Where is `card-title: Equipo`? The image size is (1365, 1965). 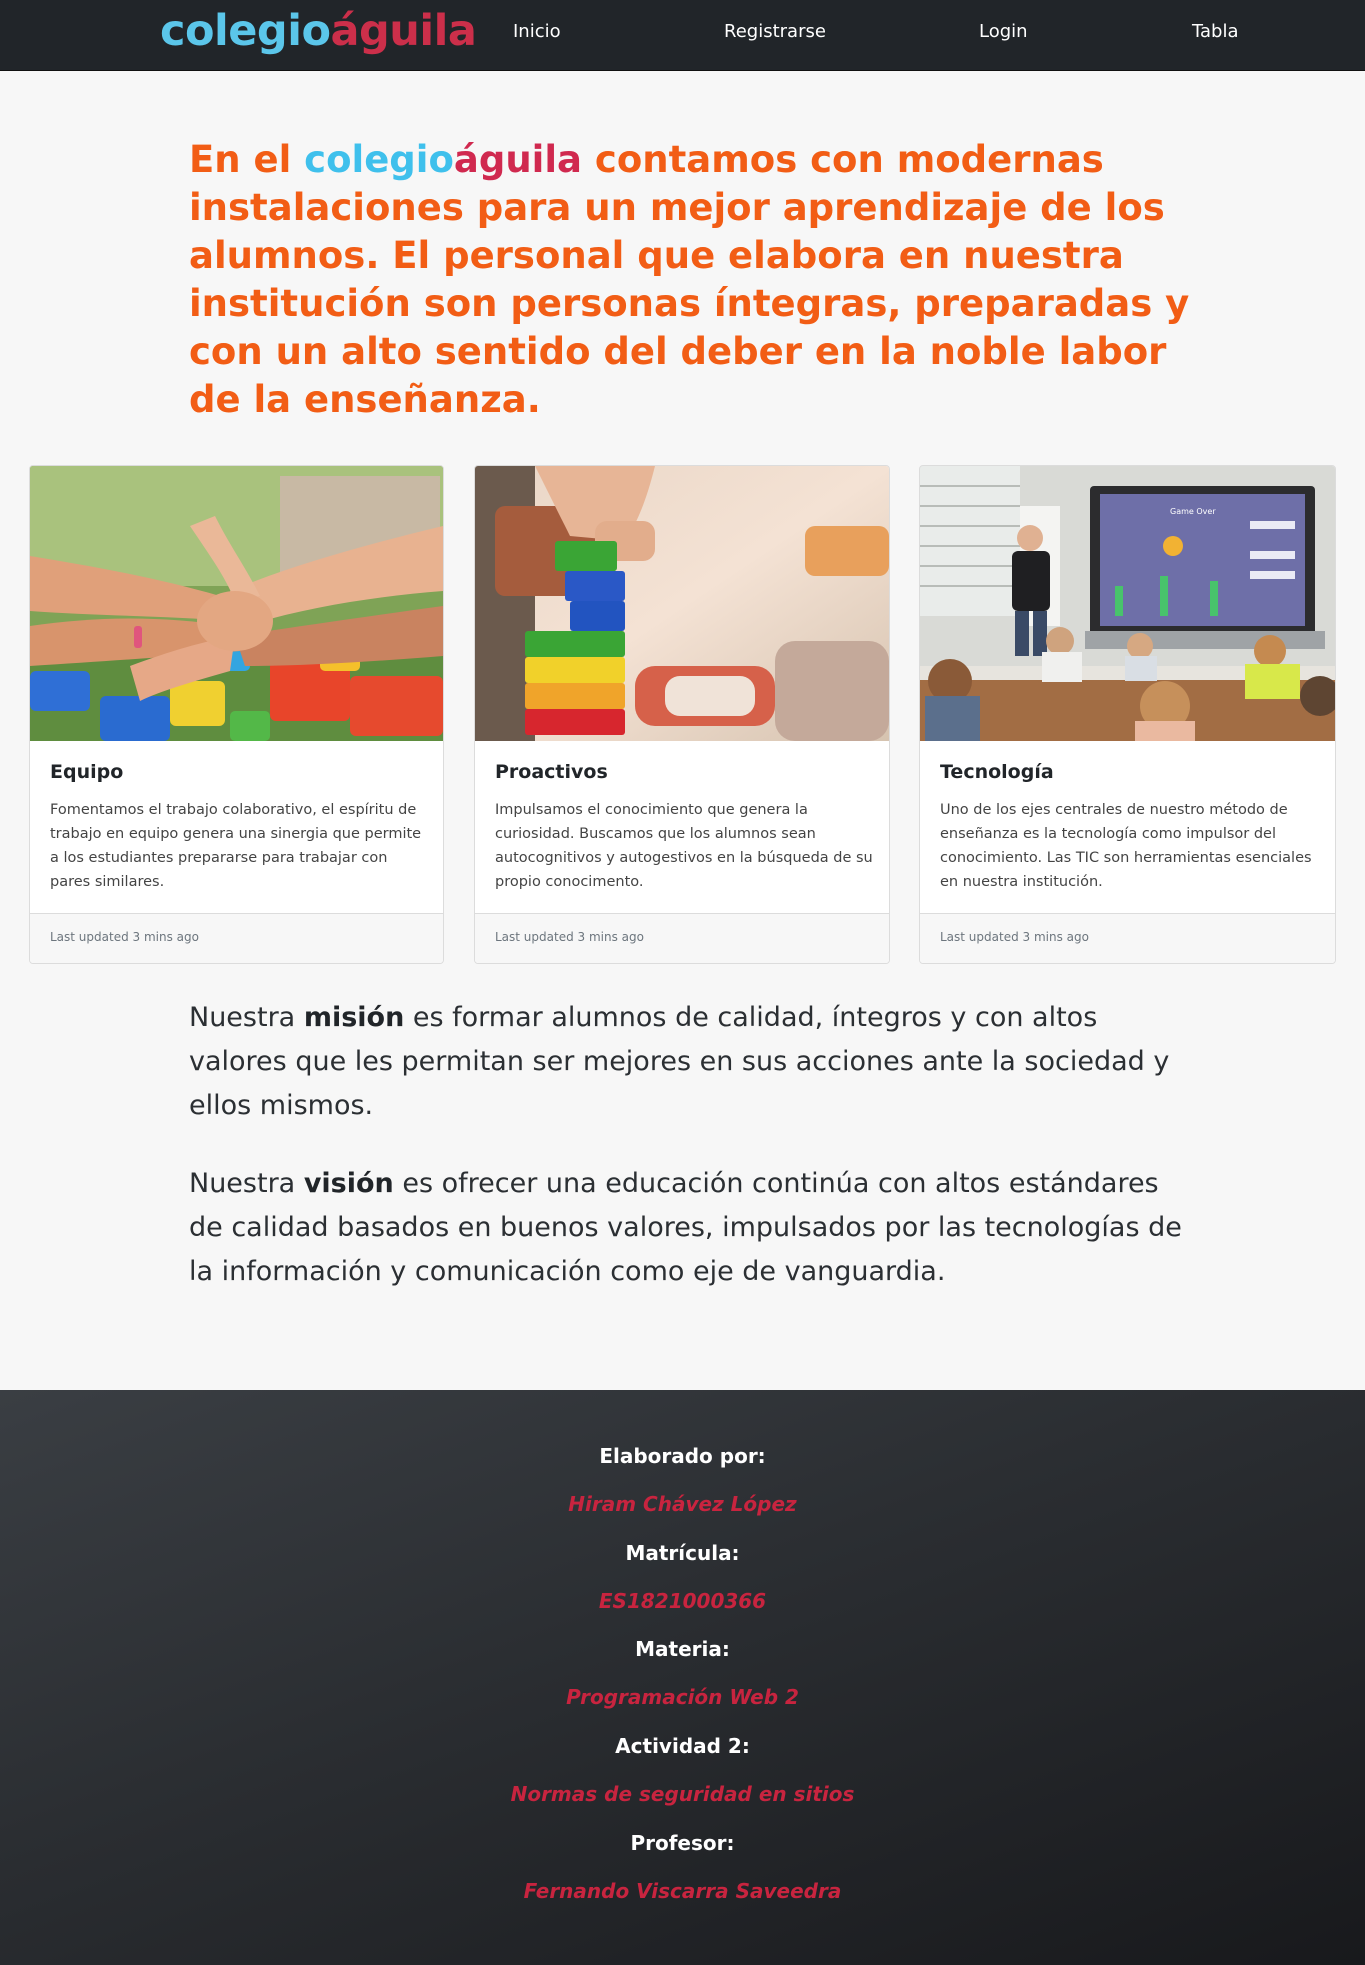
card-title: Equipo is located at coordinates (87, 772).